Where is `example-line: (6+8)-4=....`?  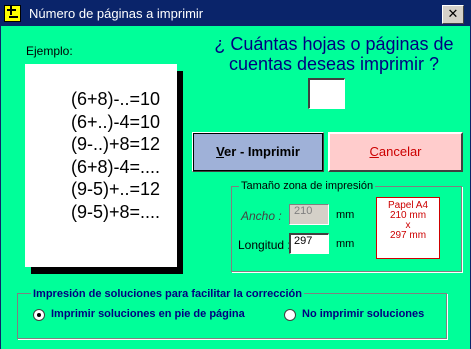 example-line: (6+8)-4=.... is located at coordinates (116, 166).